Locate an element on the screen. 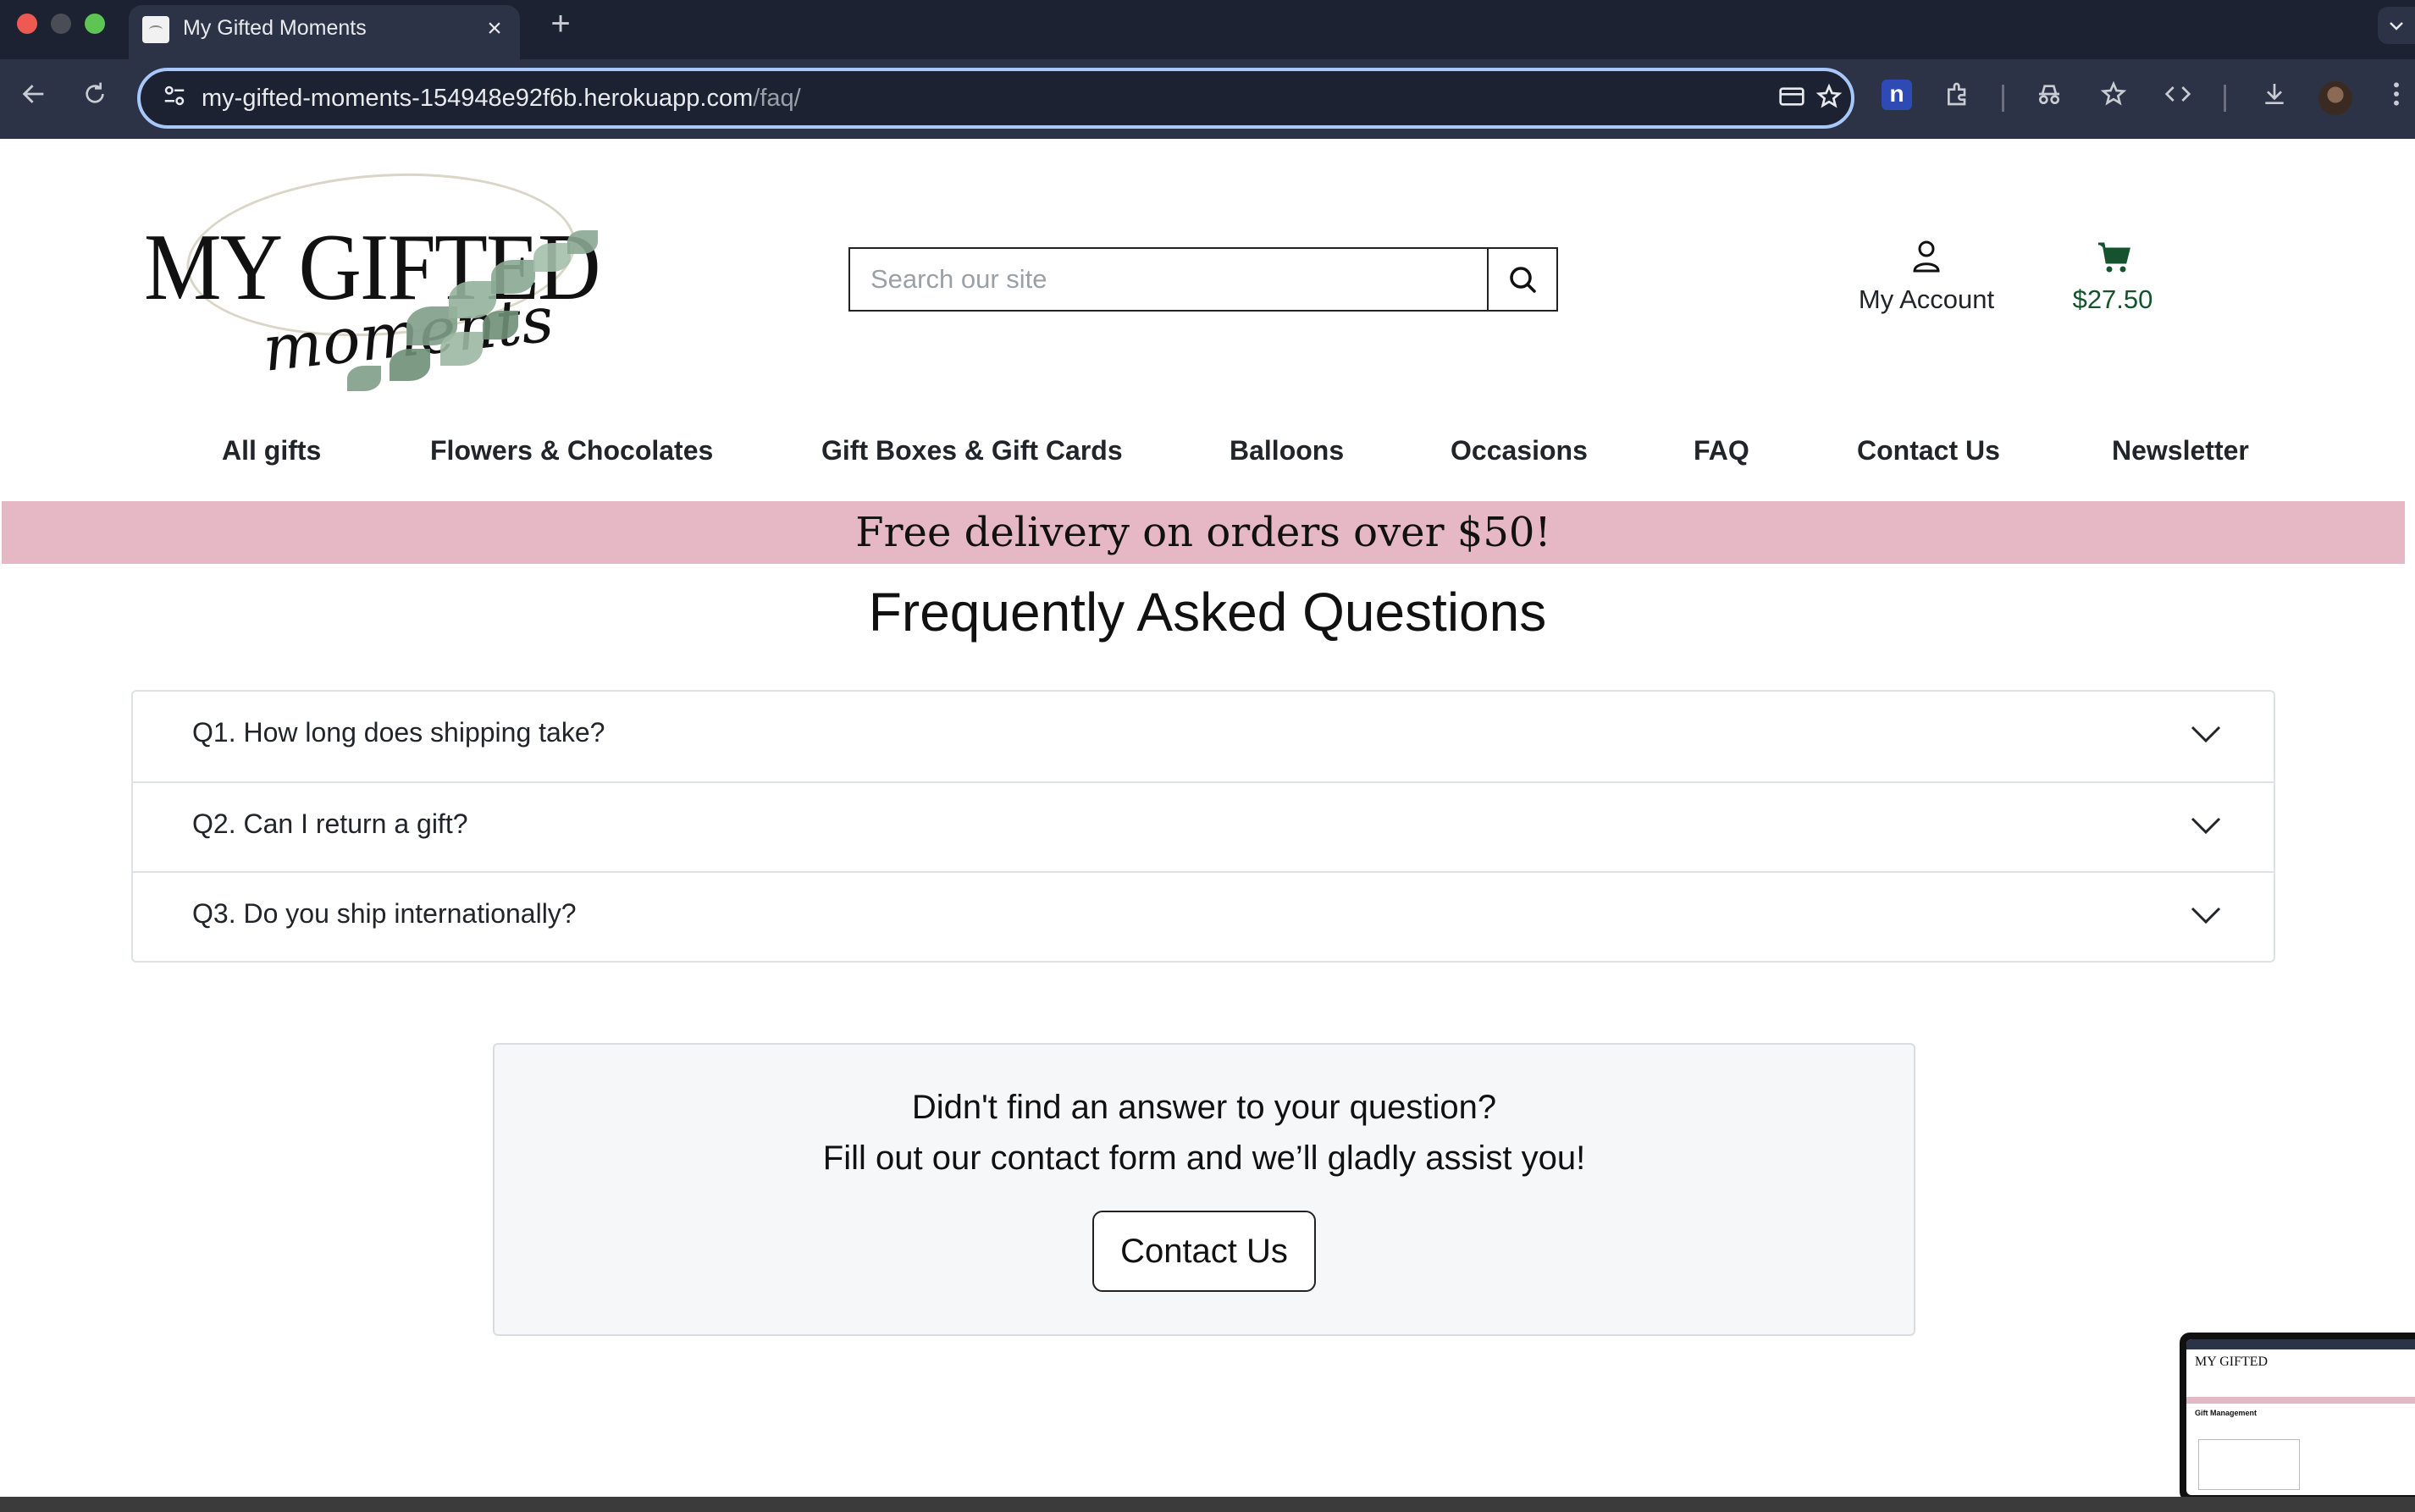 The image size is (2415, 1512). window-bottom-edge is located at coordinates (1207, 1504).